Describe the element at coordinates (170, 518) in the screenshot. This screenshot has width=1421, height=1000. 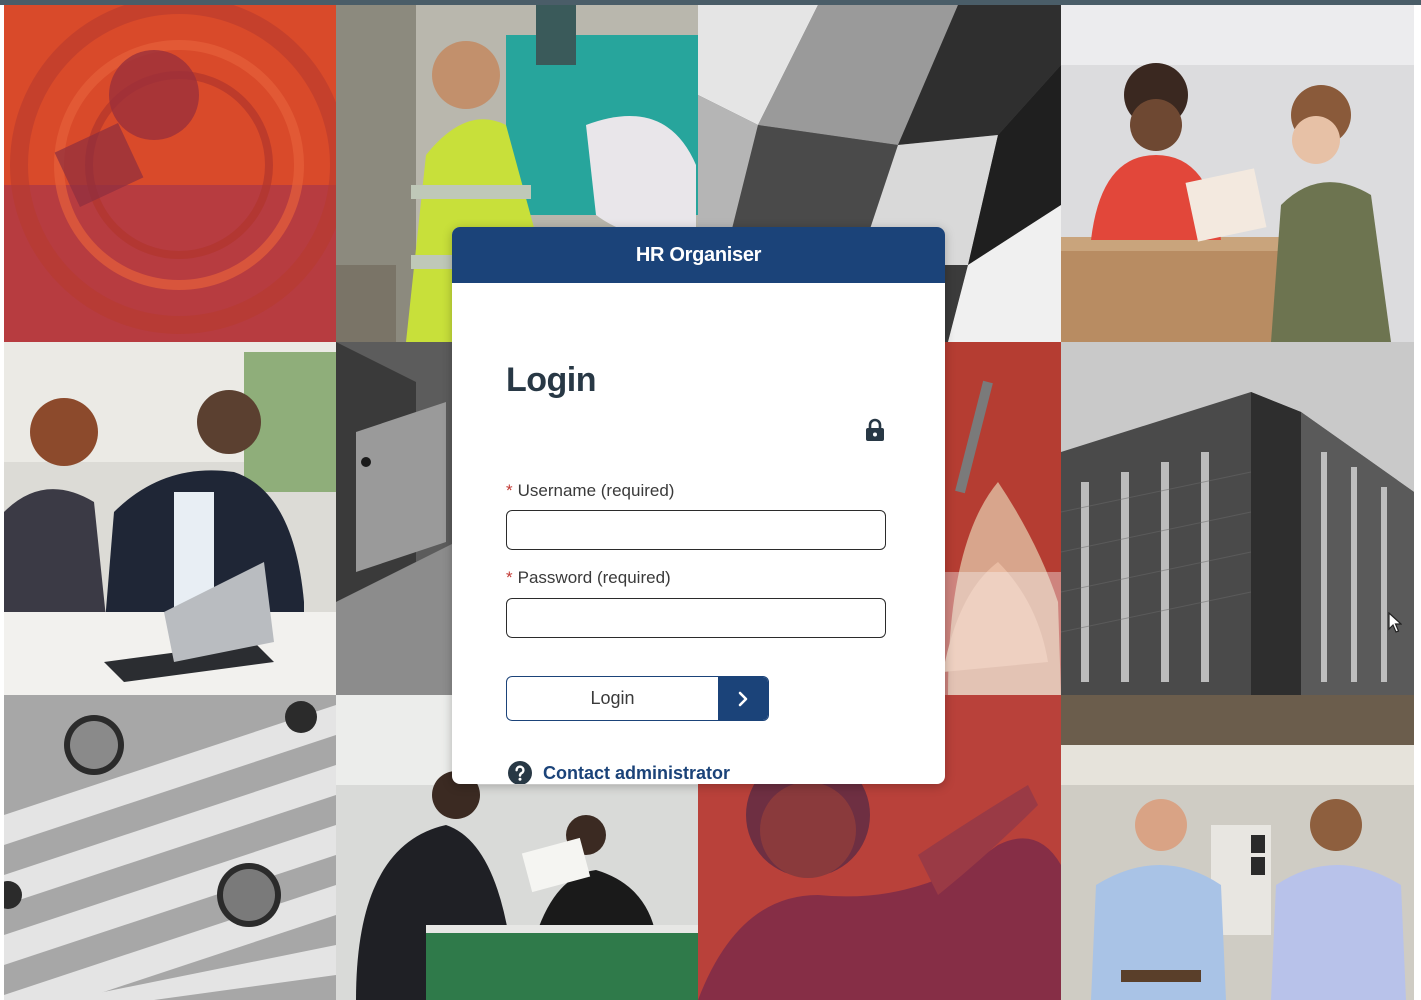
I see `photo-tile-laptop-meeting` at that location.